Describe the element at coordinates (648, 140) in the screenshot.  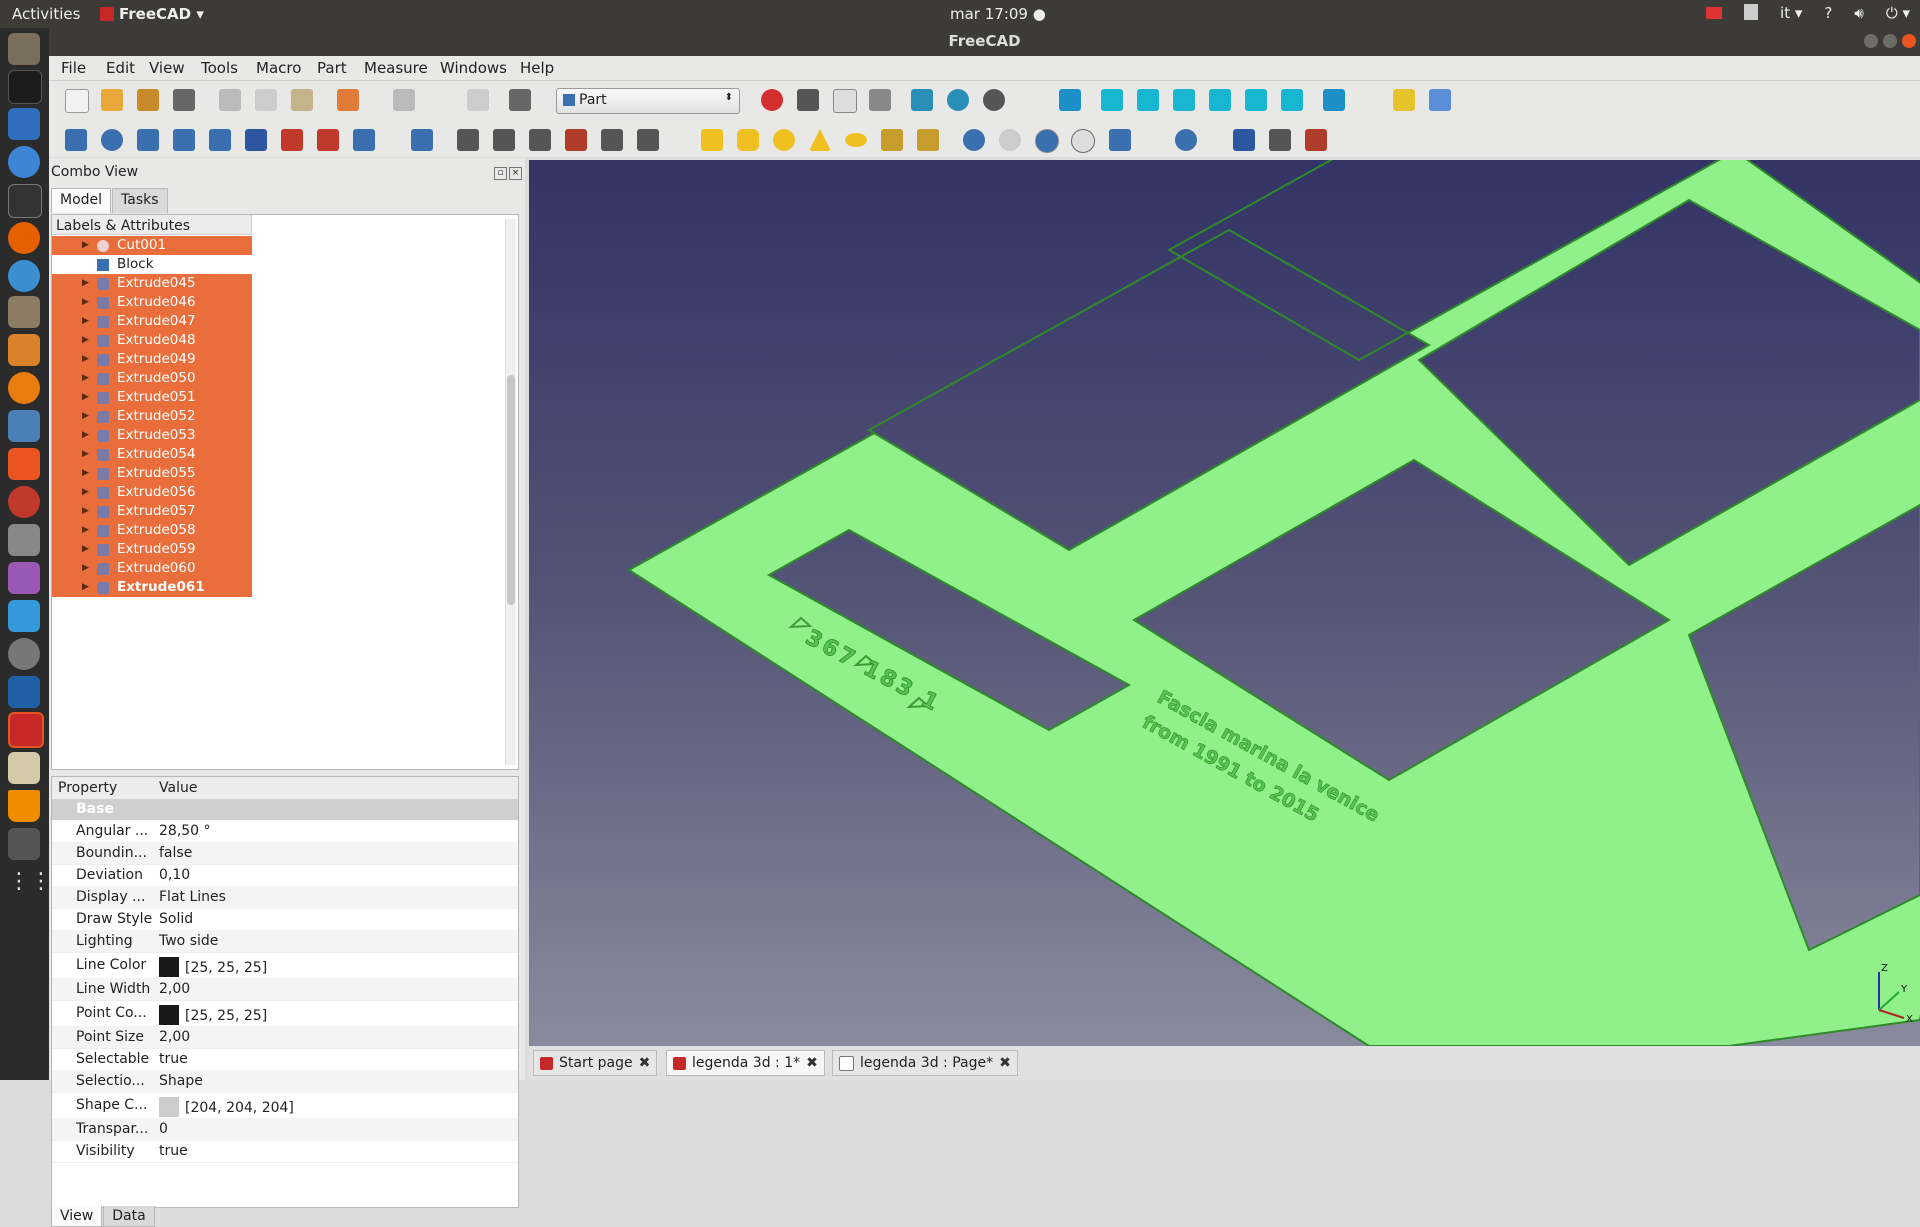
I see `attachment-icon` at that location.